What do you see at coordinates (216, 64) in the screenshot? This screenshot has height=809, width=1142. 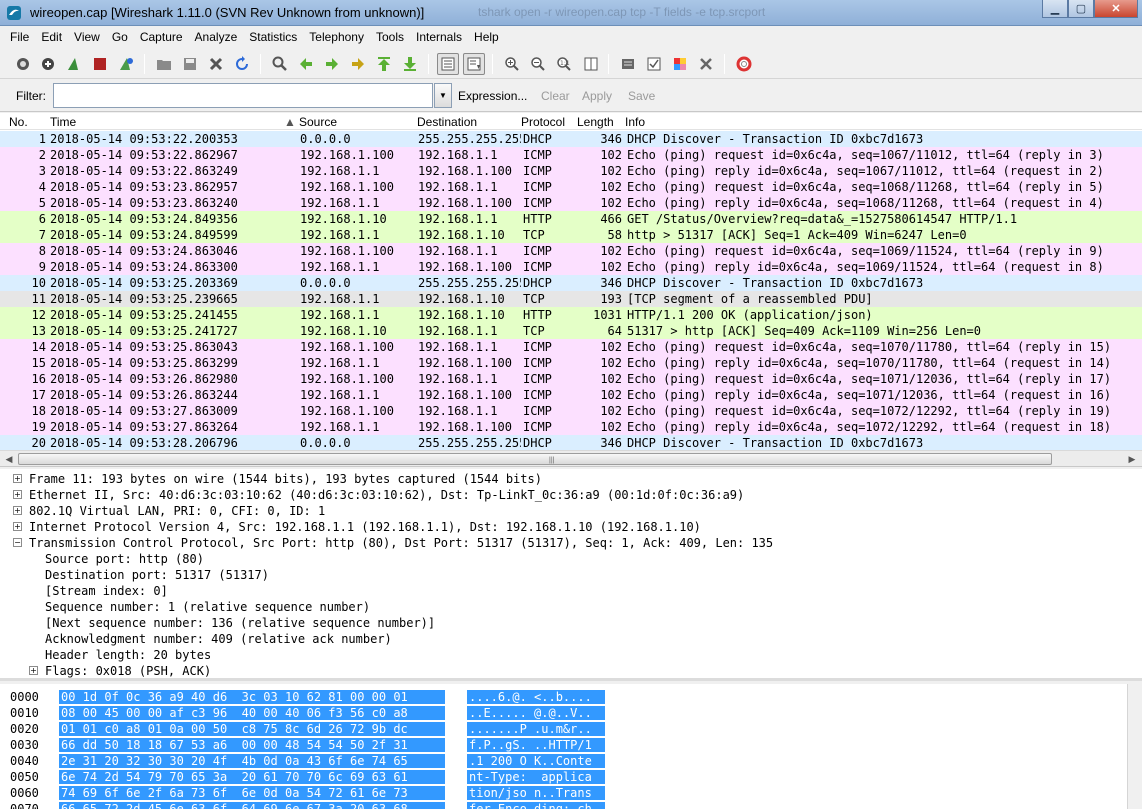 I see `close-file-button` at bounding box center [216, 64].